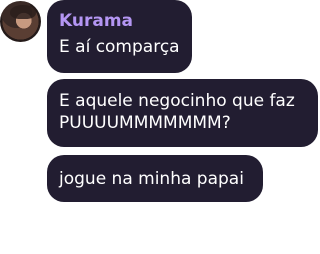  I want to click on chat-bubble: Kurama E aí comparça, so click(119, 36).